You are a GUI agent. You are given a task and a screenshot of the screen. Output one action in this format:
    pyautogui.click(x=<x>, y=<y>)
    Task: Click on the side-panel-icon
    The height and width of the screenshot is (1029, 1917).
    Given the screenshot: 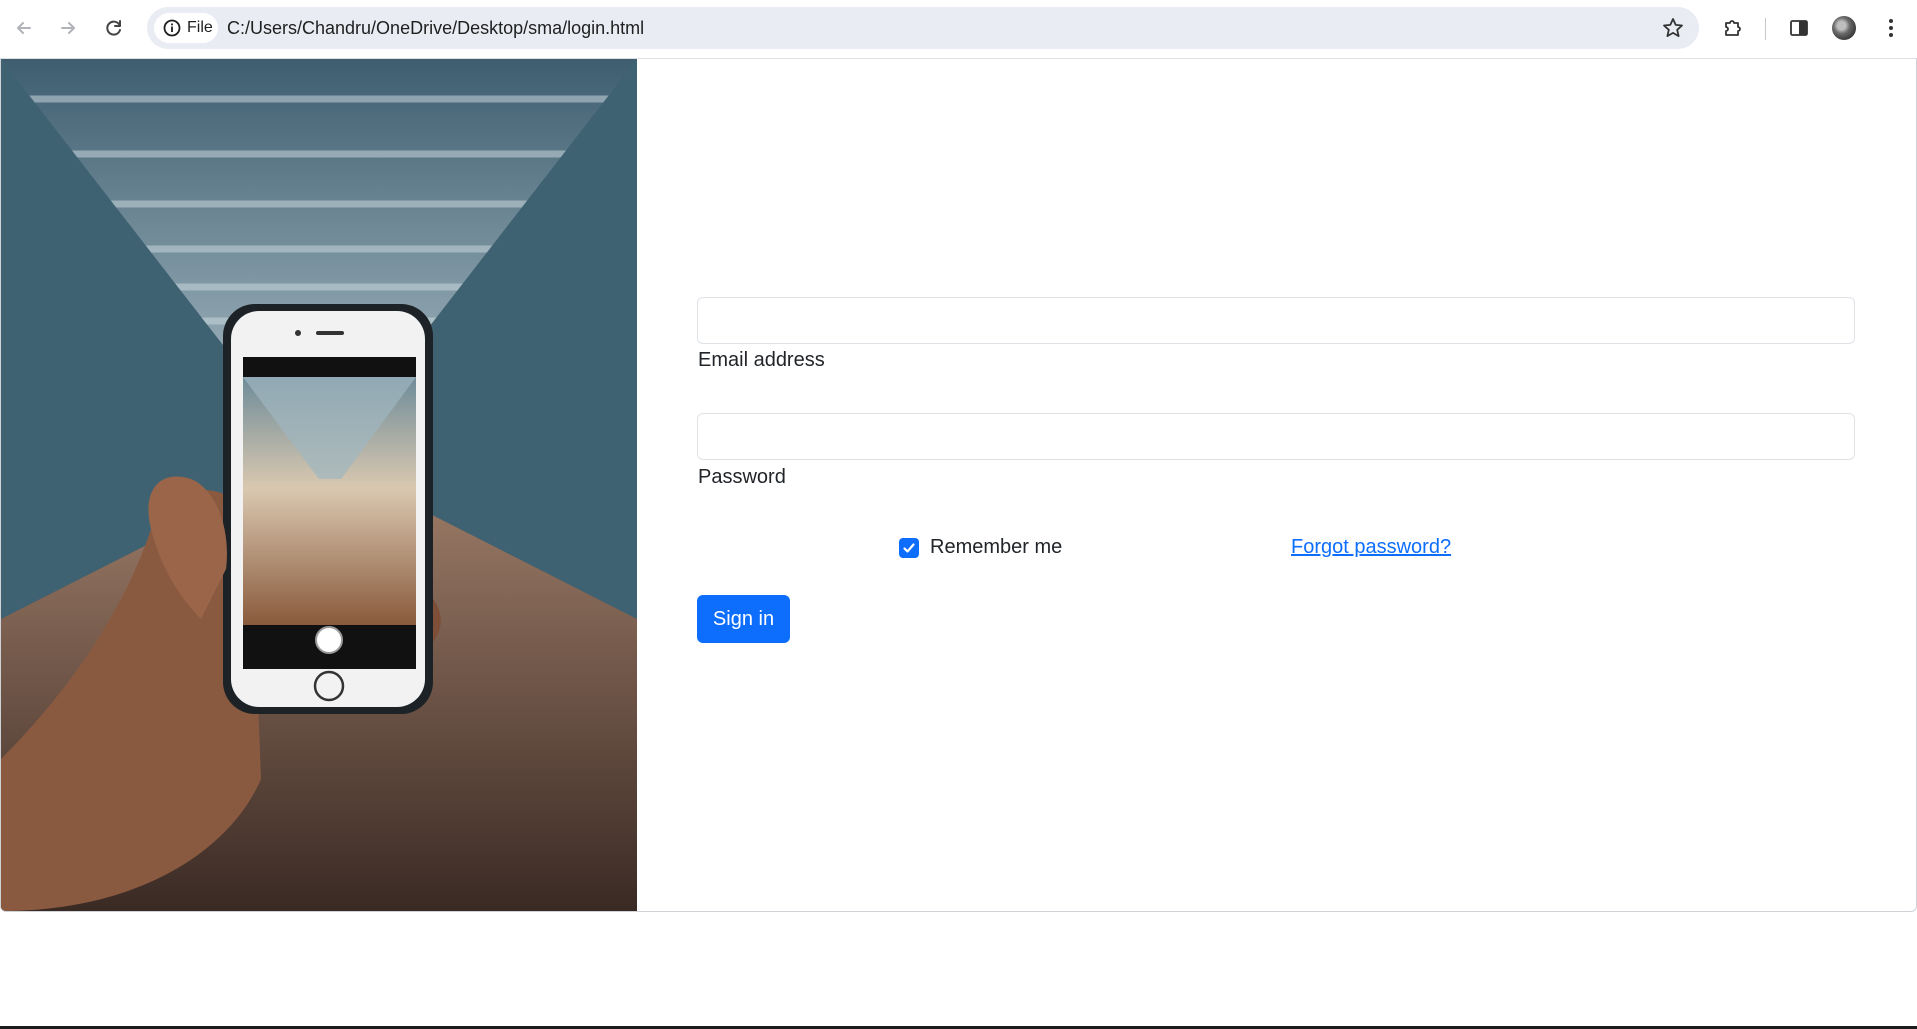 What is the action you would take?
    pyautogui.click(x=1799, y=28)
    